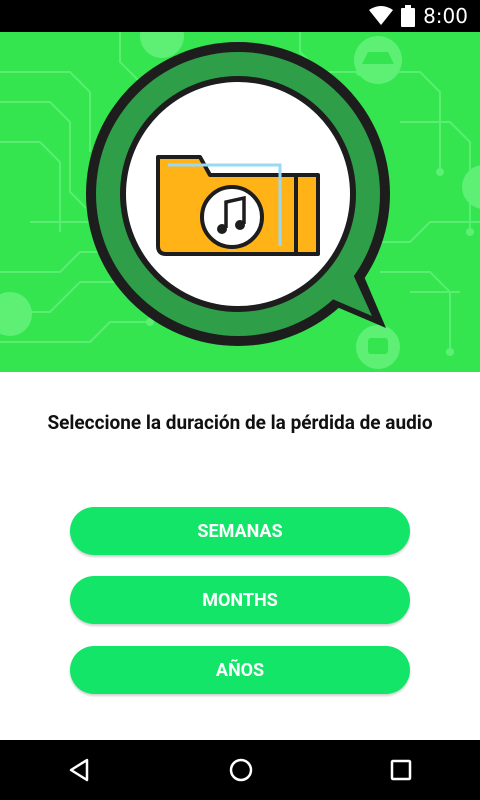 This screenshot has height=800, width=480. Describe the element at coordinates (80, 770) in the screenshot. I see `back-triangle-icon` at that location.